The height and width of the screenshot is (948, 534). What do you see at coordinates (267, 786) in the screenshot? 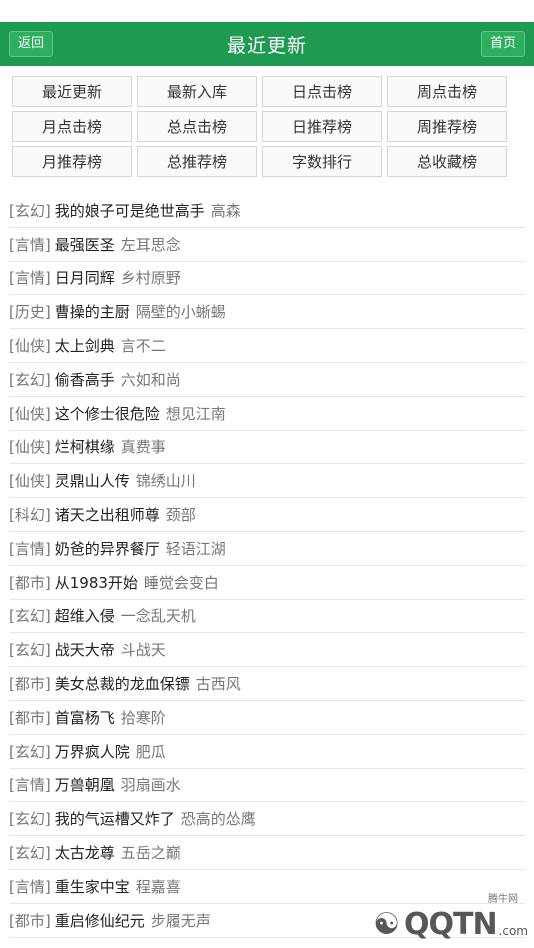
I see `book-list-item: 言情万兽朝凰羽扇画水` at bounding box center [267, 786].